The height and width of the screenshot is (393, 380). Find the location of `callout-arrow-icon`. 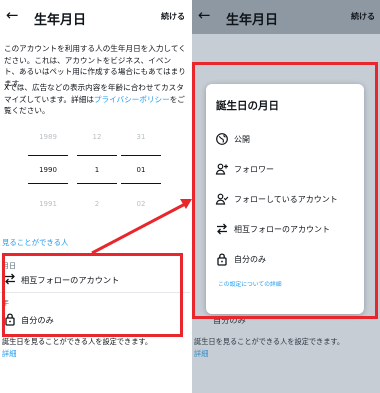

callout-arrow-icon is located at coordinates (141, 227).